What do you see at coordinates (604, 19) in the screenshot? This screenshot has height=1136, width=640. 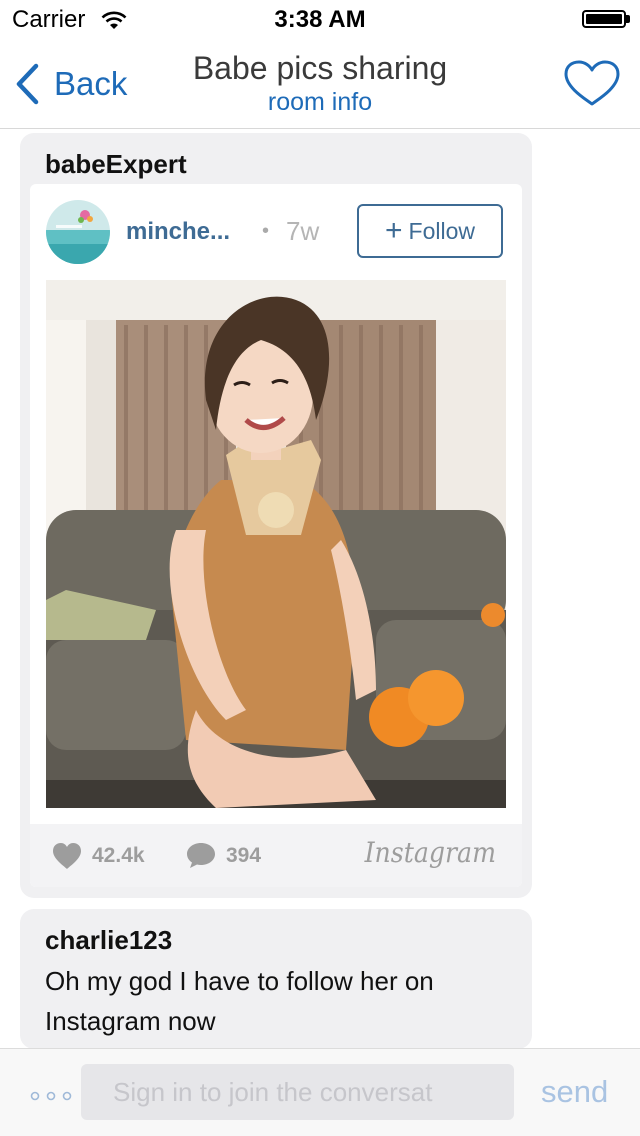 I see `battery-icon` at bounding box center [604, 19].